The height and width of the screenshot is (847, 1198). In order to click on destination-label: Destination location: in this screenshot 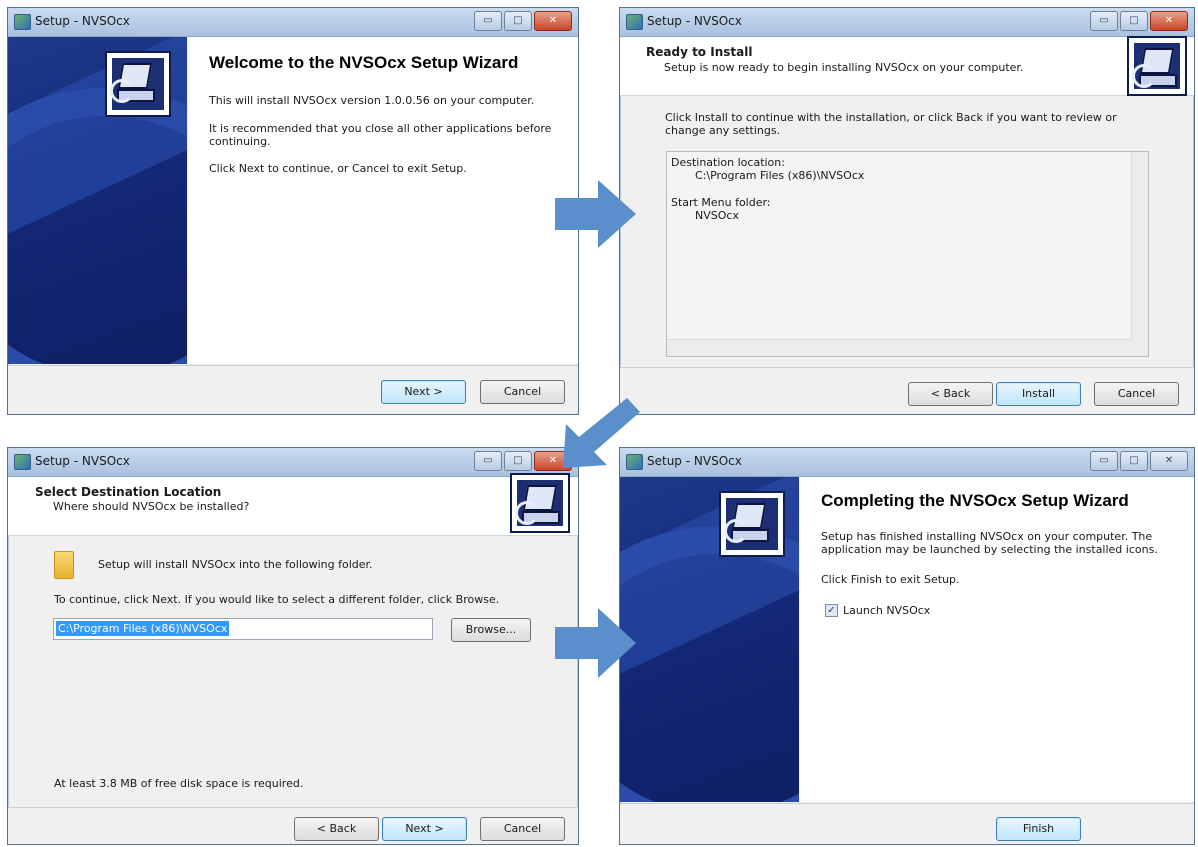, I will do `click(728, 162)`.